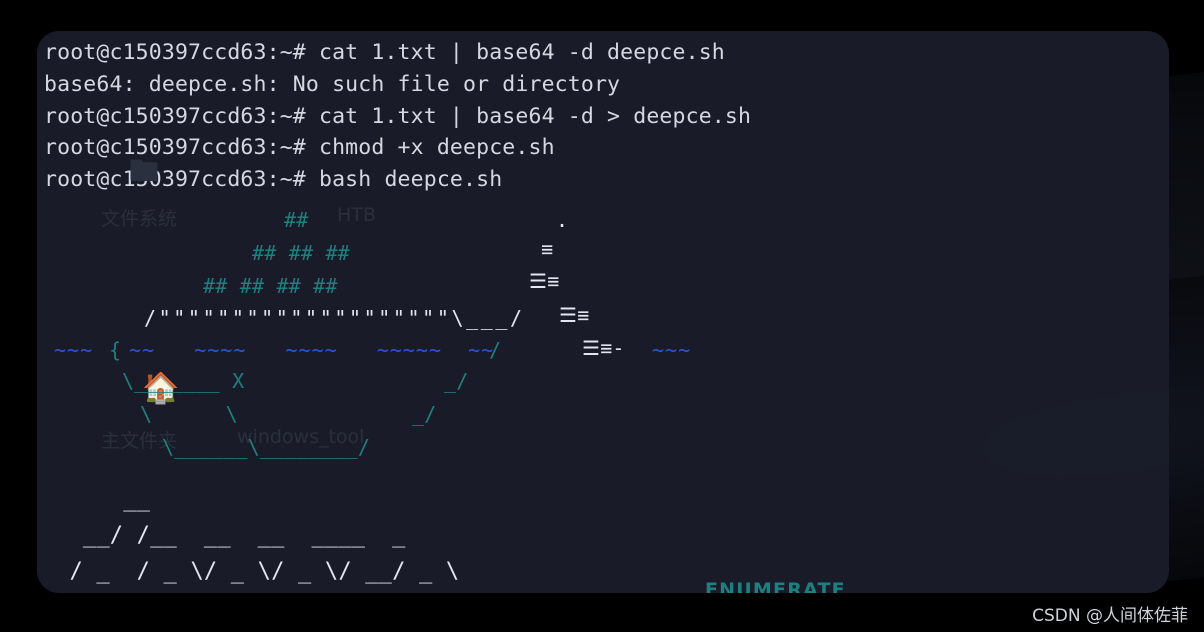  What do you see at coordinates (456, 380) in the screenshot?
I see `banner-hull-row-1r: _/` at bounding box center [456, 380].